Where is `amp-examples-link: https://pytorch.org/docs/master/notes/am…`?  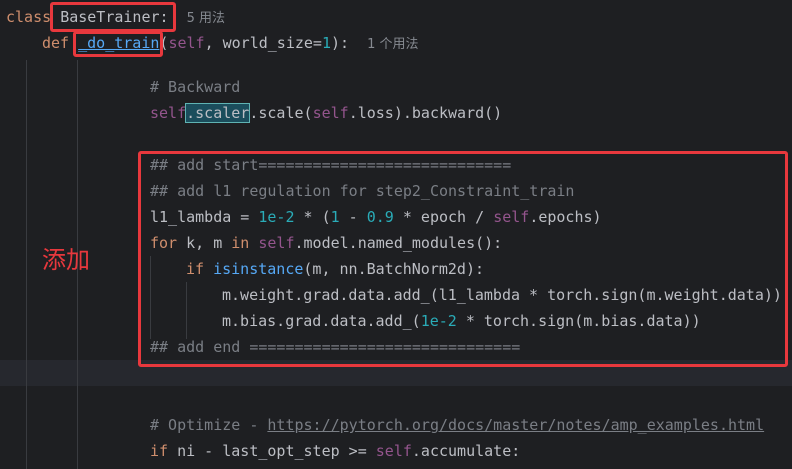
amp-examples-link: https://pytorch.org/docs/master/notes/am… is located at coordinates (515, 425).